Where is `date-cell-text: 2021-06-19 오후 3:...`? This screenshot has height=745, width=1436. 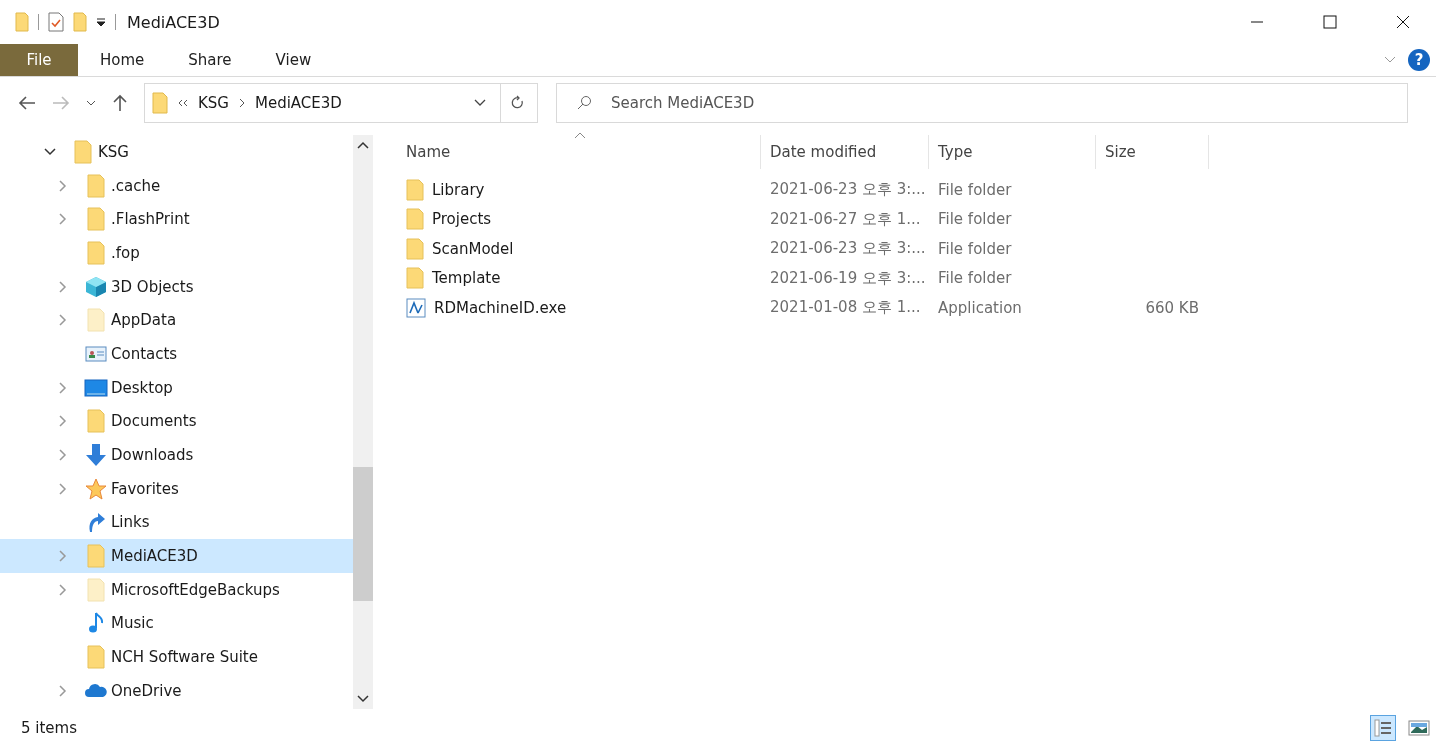 date-cell-text: 2021-06-19 오후 3:... is located at coordinates (848, 278).